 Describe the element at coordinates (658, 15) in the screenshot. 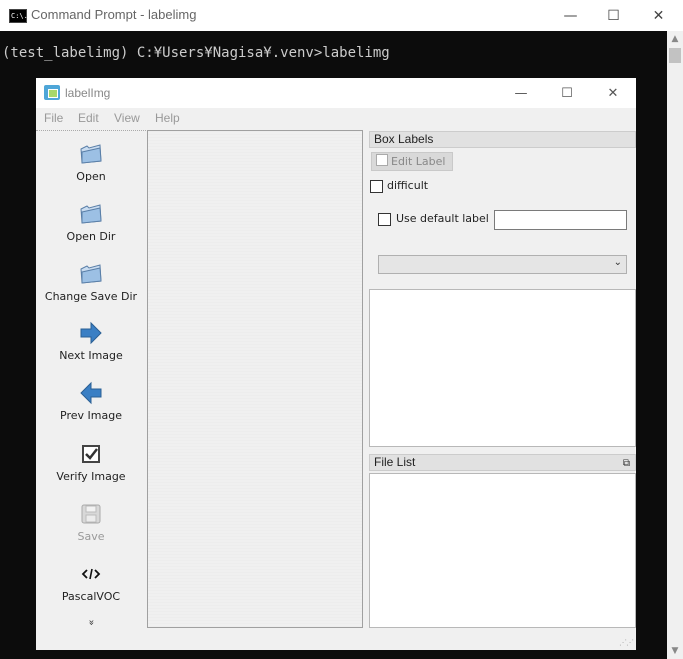

I see `cmd-close-button: ✕` at that location.